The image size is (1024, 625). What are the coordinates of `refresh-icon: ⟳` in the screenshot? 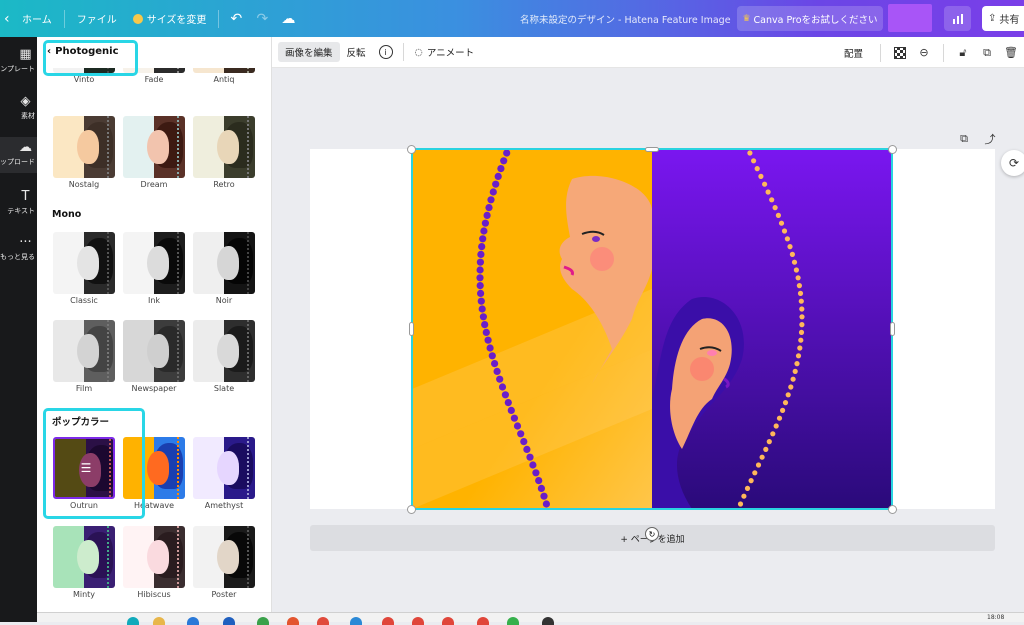 It's located at (1012, 163).